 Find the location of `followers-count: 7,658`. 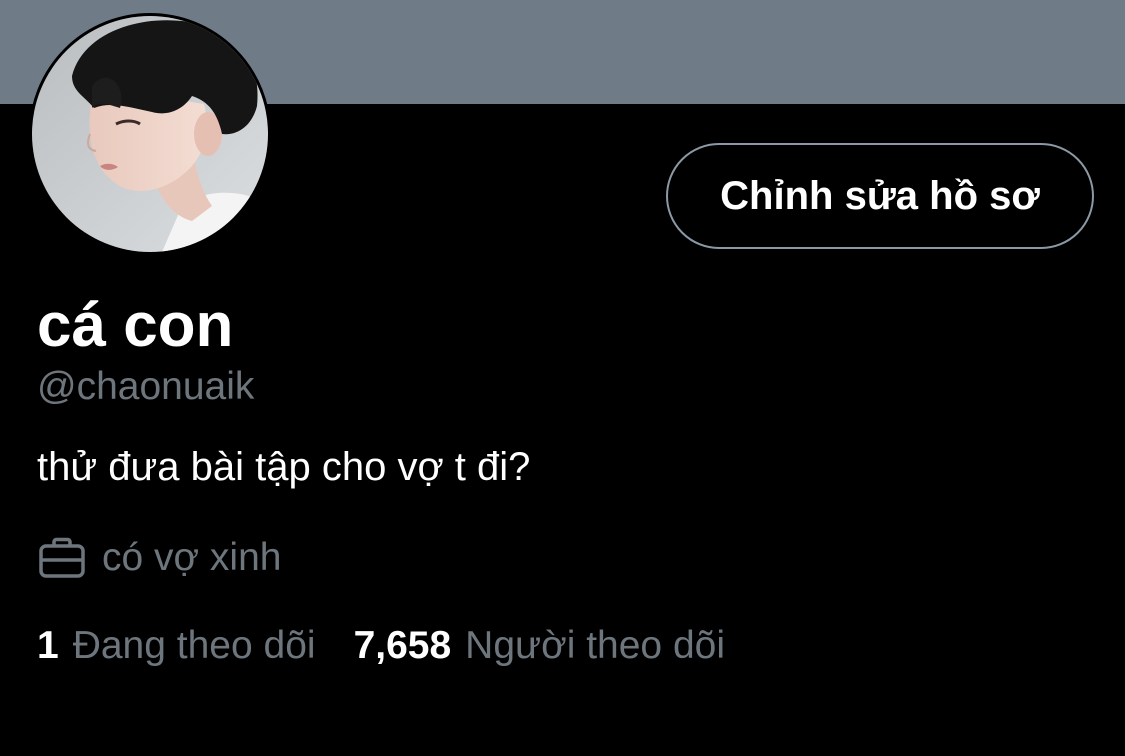

followers-count: 7,658 is located at coordinates (402, 645).